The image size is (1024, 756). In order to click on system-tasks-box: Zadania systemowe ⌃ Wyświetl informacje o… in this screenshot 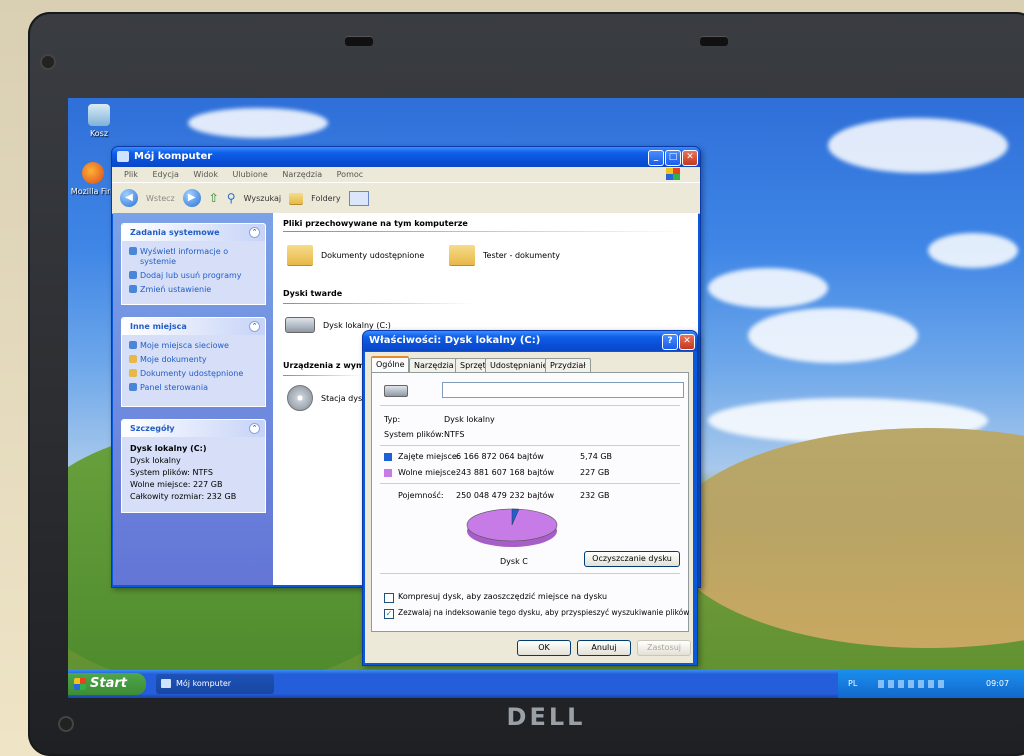, I will do `click(193, 264)`.